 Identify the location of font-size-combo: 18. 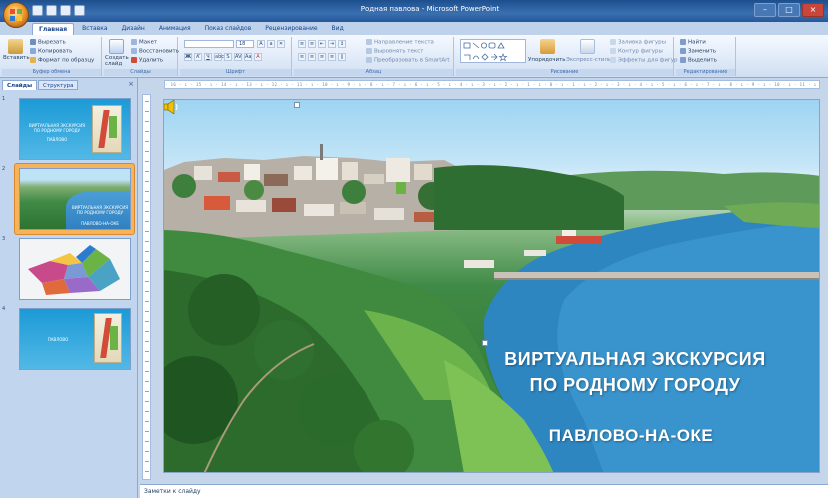
(245, 44).